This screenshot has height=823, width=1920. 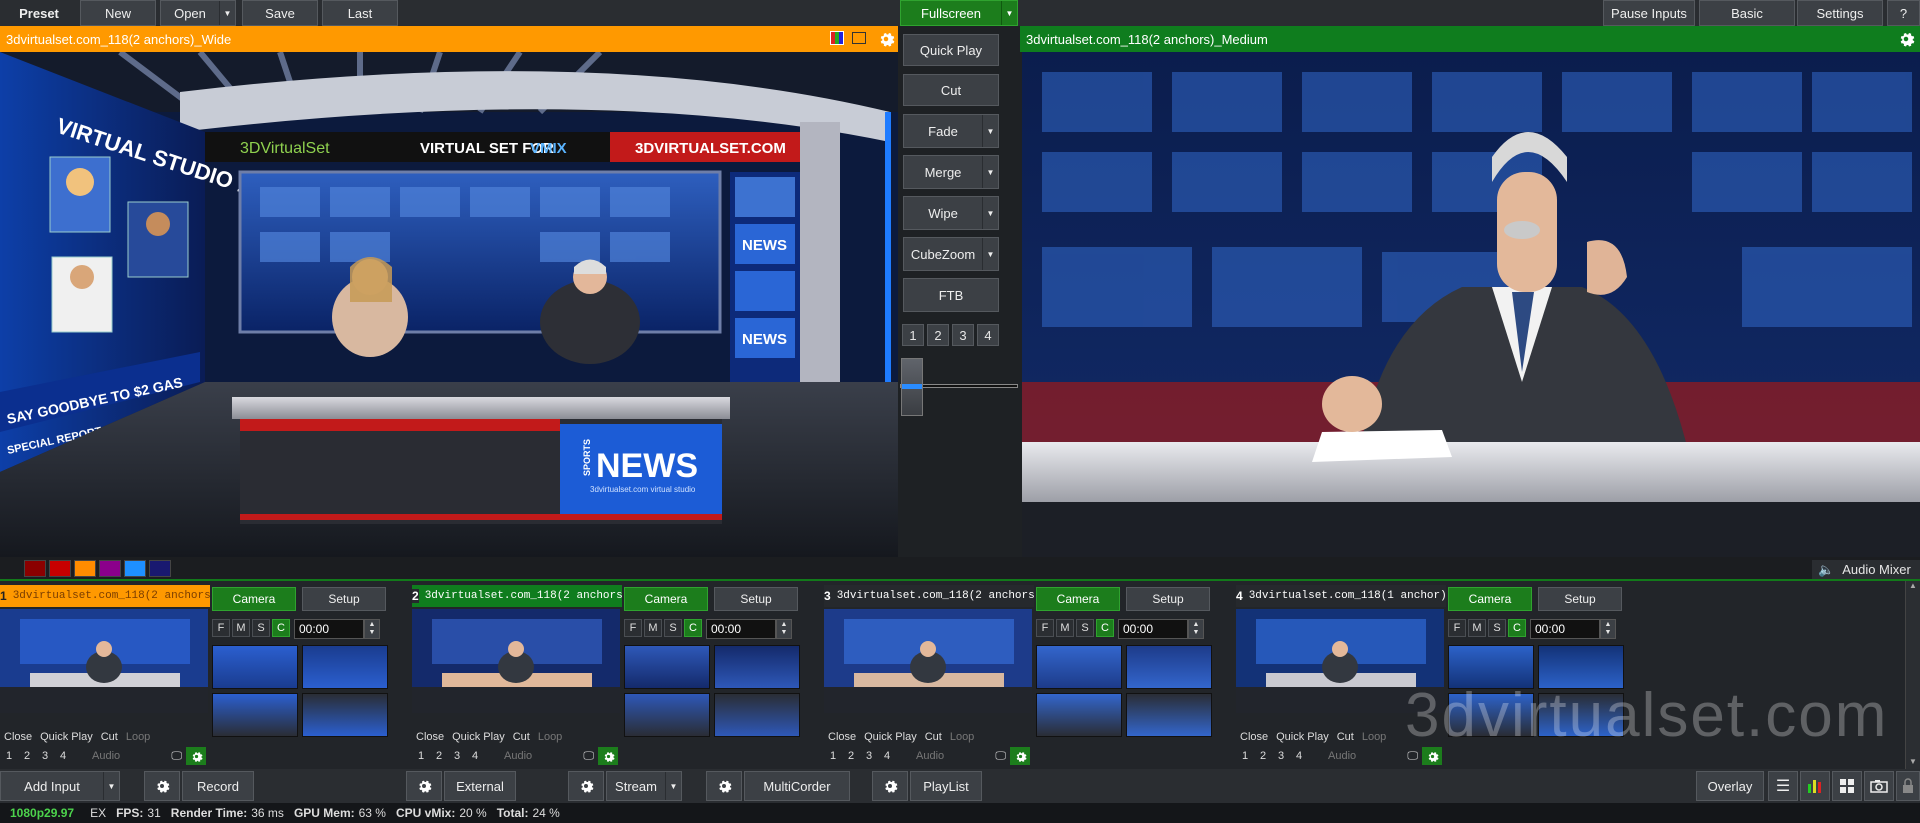 I want to click on ftb-button: FTB, so click(x=951, y=295).